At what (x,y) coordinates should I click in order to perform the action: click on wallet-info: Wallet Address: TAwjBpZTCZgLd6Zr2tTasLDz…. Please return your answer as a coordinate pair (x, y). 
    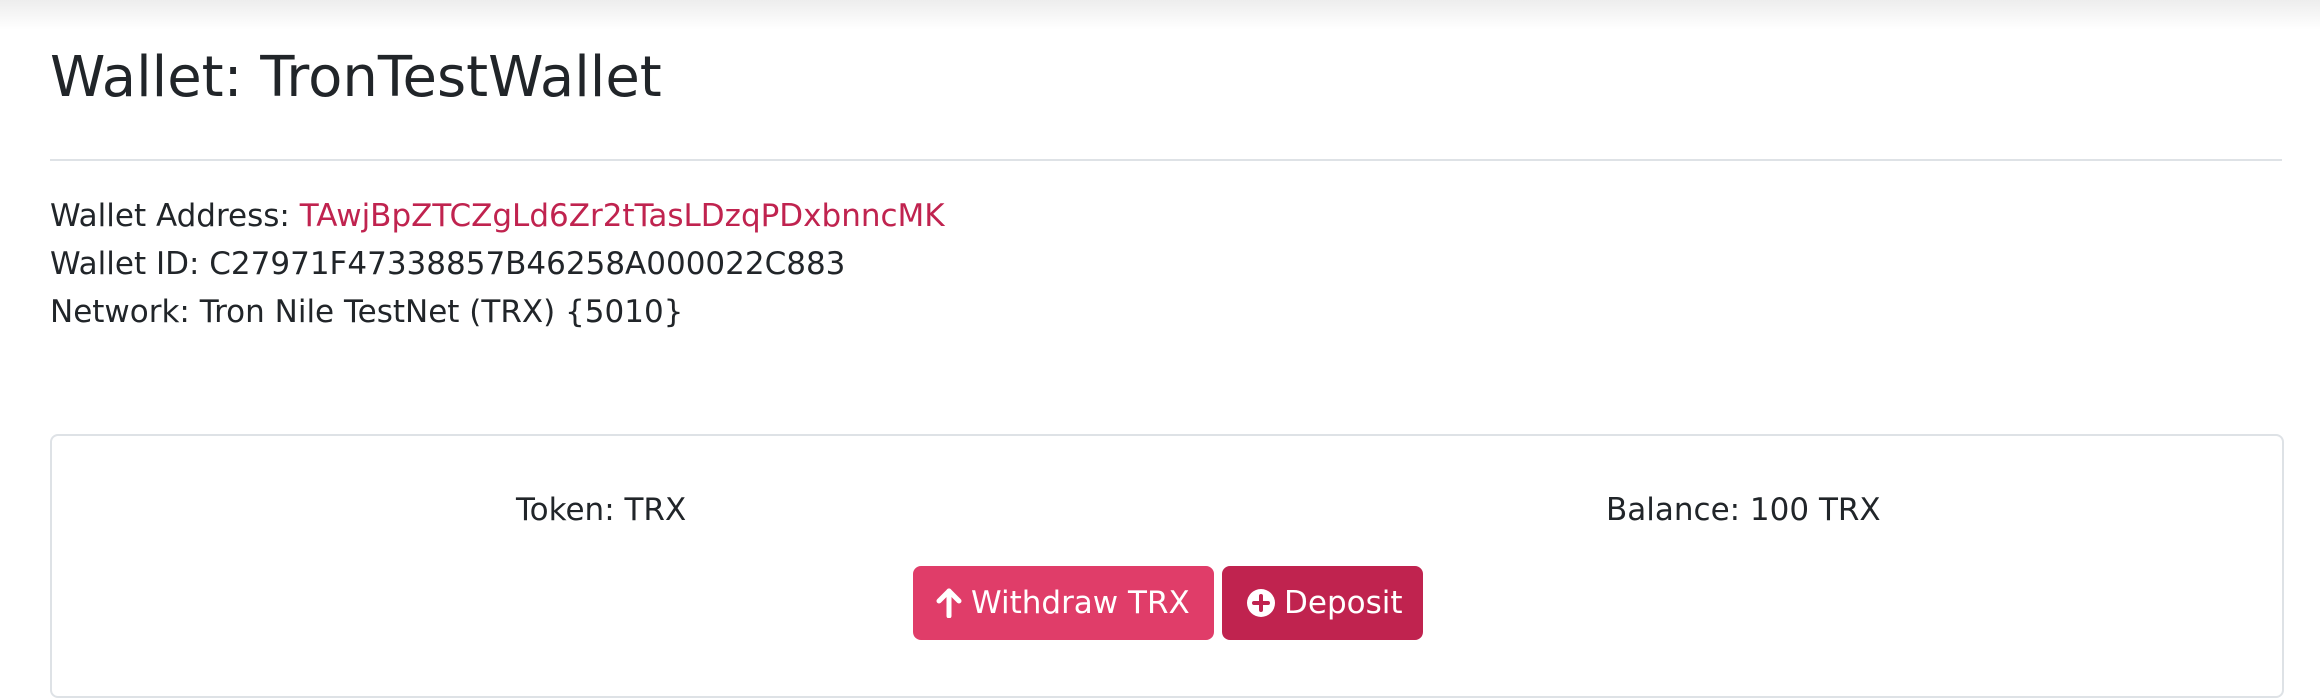
    Looking at the image, I should click on (497, 264).